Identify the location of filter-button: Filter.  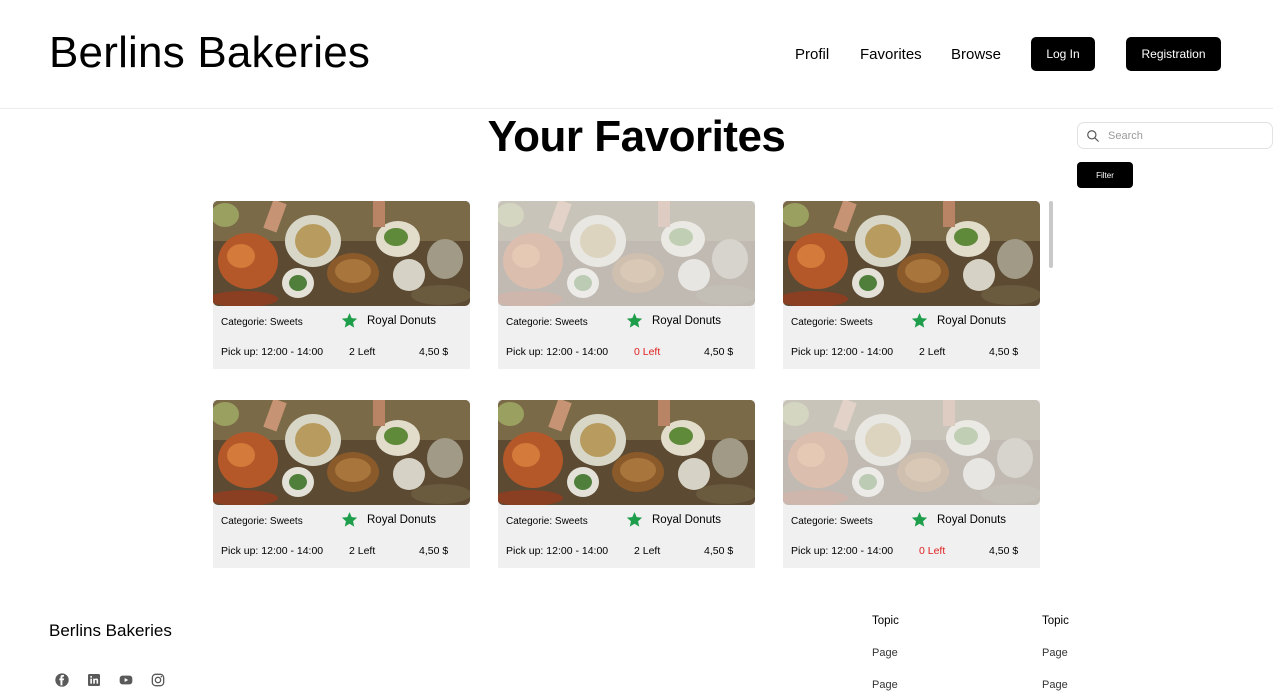
(1105, 175).